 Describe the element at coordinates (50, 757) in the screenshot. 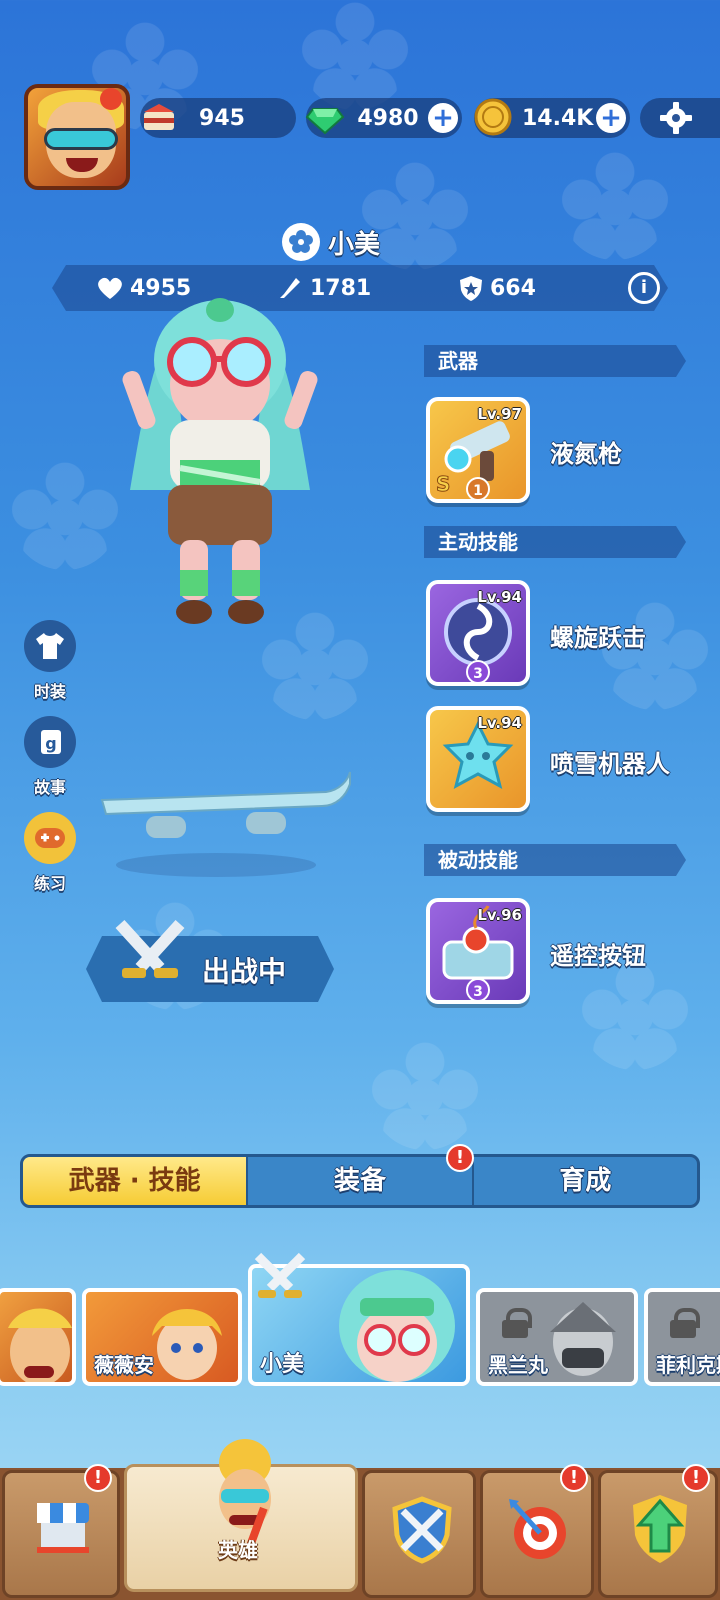

I see `story-button: g 故事` at that location.